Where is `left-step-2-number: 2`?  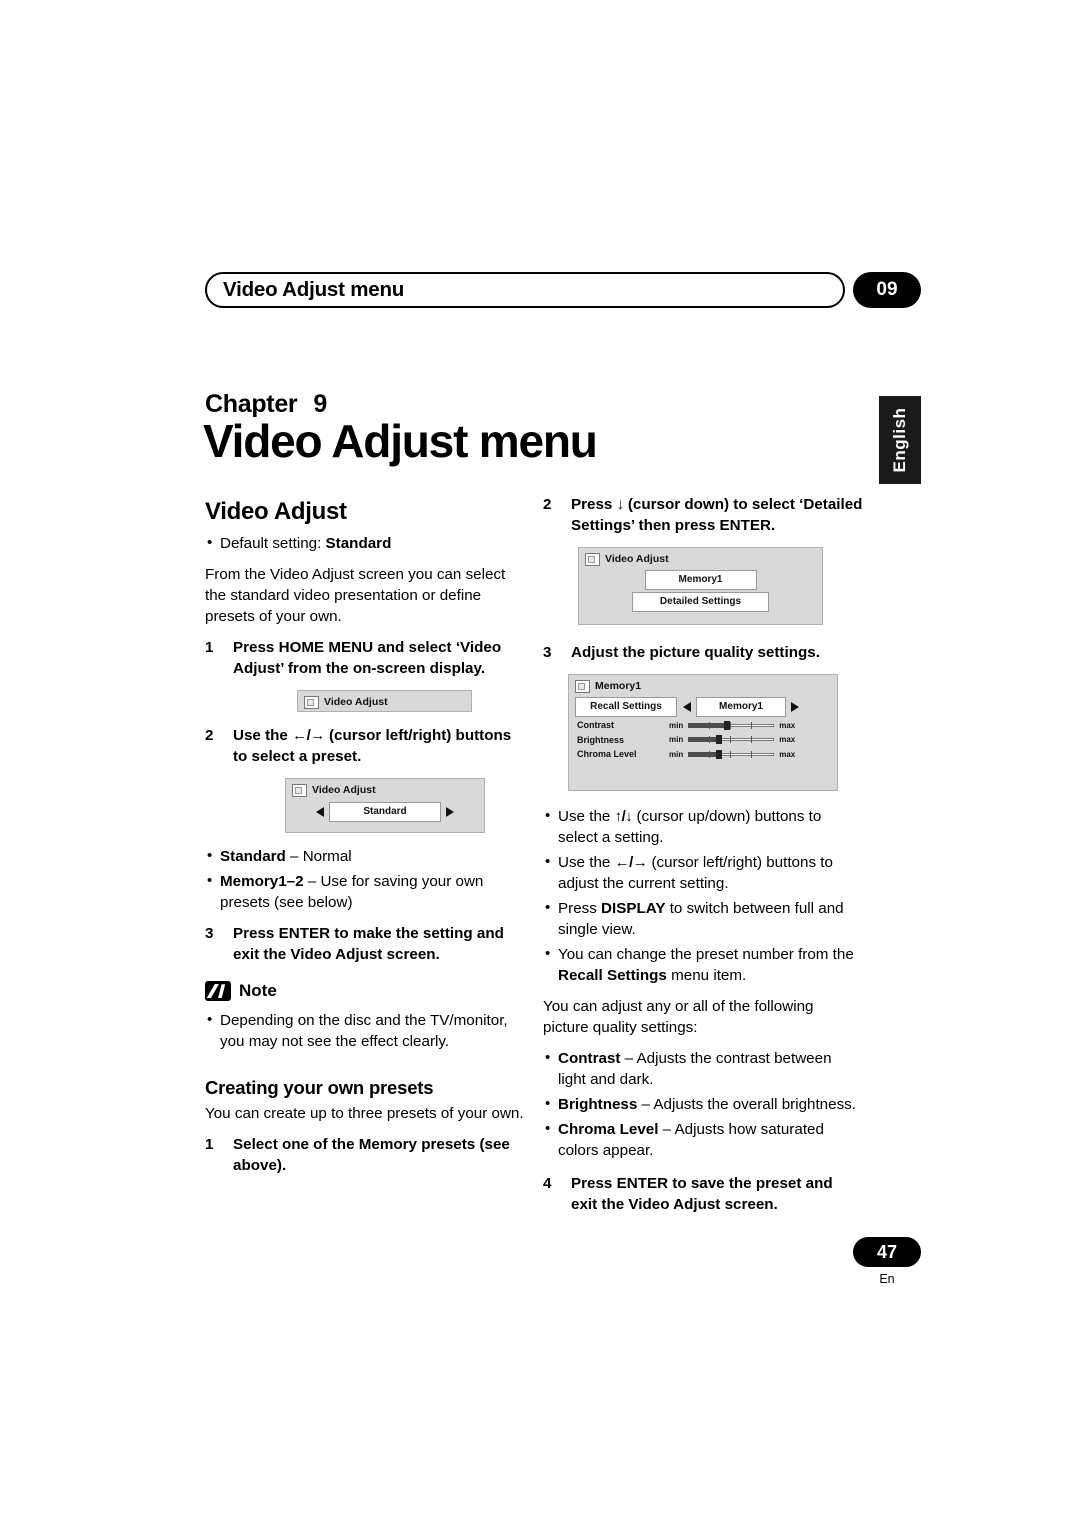
left-step-2-number: 2 is located at coordinates (209, 736).